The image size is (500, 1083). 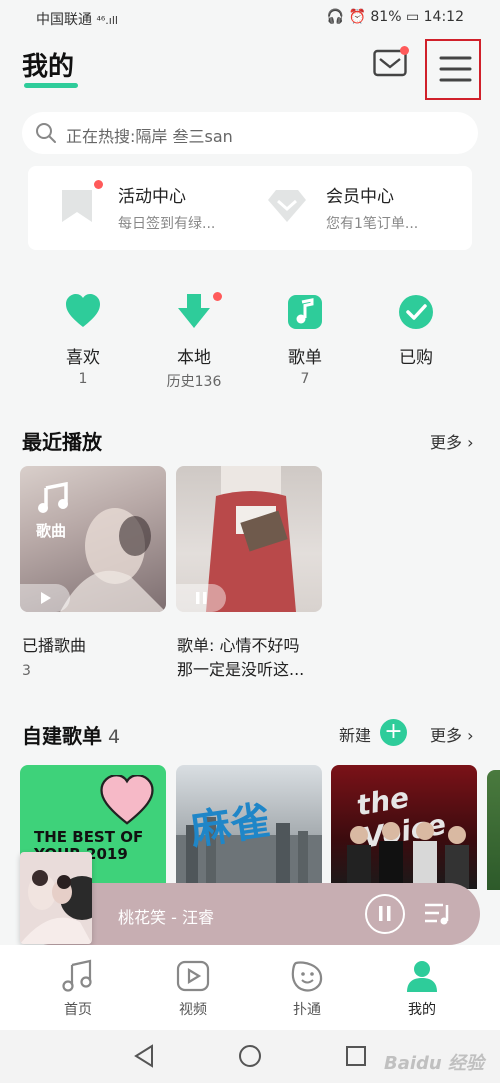 What do you see at coordinates (238, 645) in the screenshot?
I see `recent-playlist-title-line1: 歌单: 心情不好吗` at bounding box center [238, 645].